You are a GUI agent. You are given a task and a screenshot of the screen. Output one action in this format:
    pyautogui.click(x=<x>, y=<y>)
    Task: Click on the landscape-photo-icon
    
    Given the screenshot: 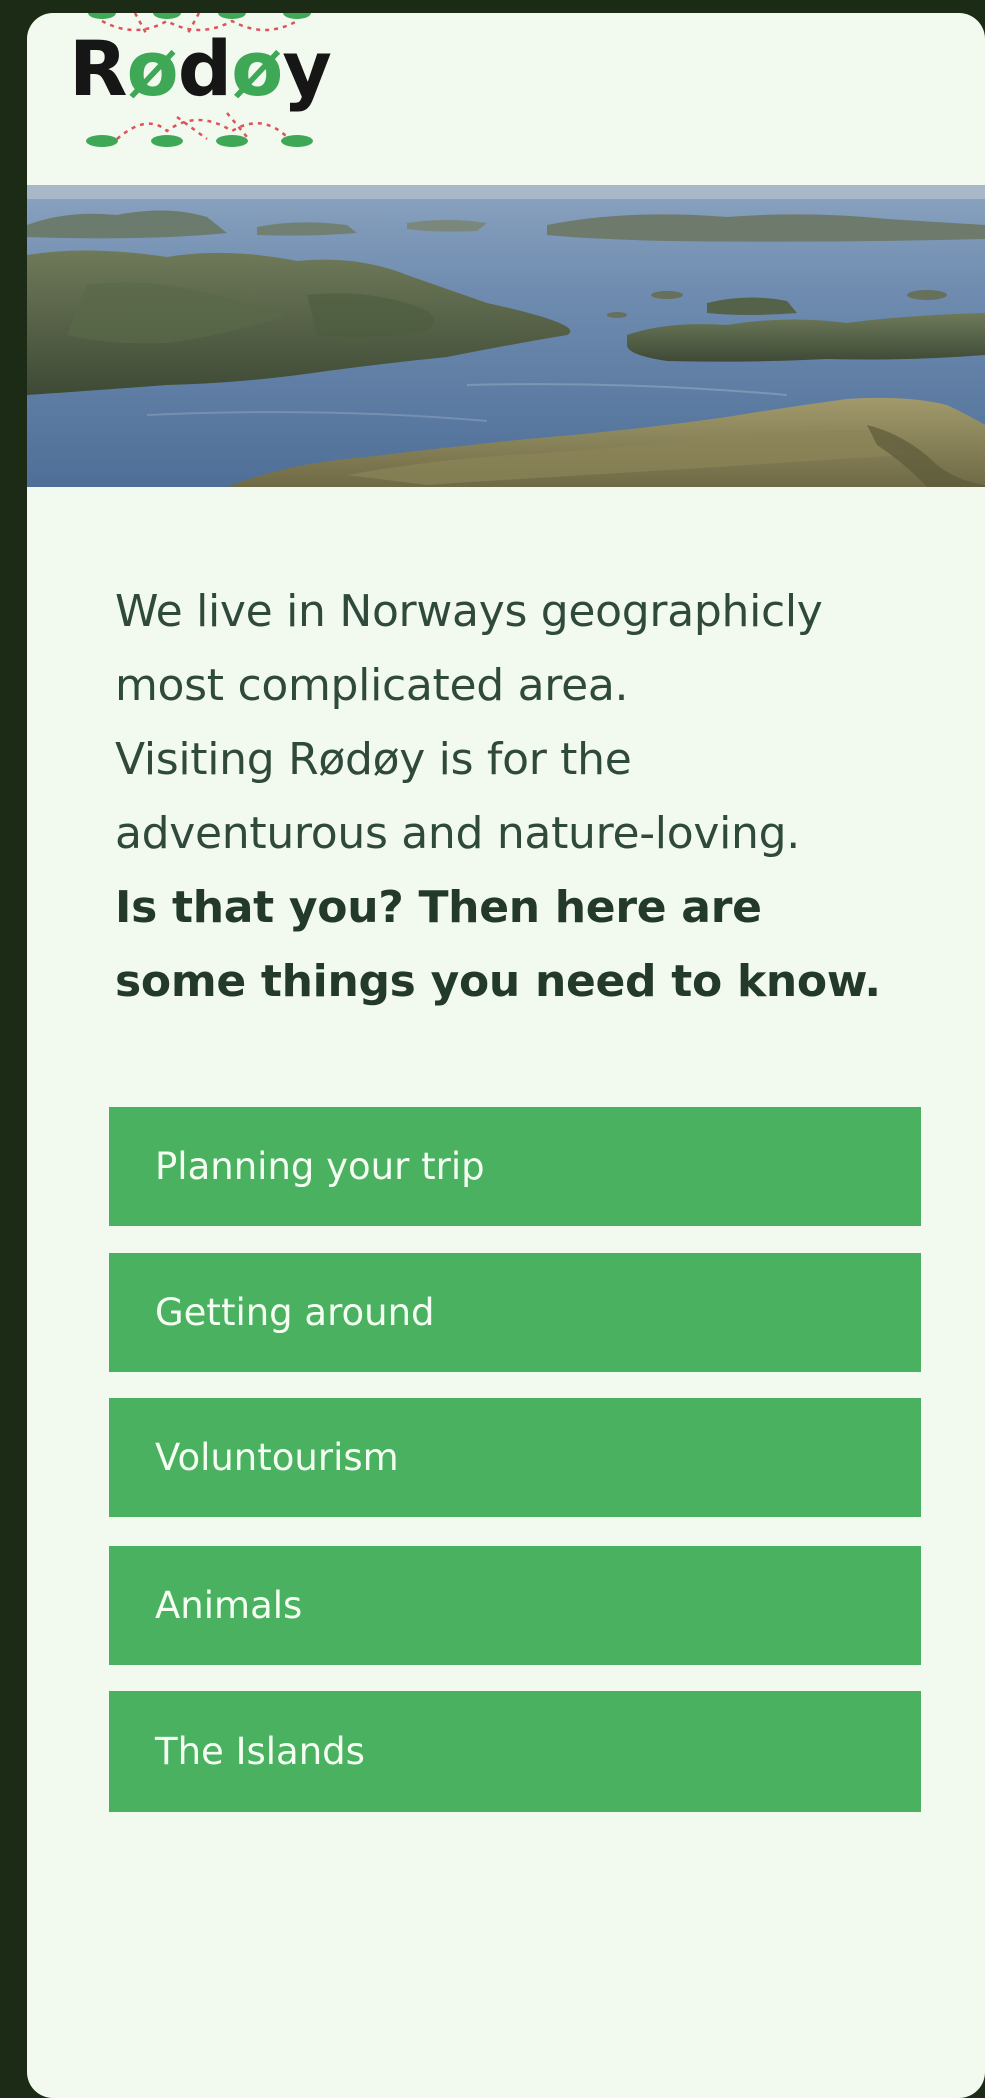 What is the action you would take?
    pyautogui.click(x=506, y=336)
    